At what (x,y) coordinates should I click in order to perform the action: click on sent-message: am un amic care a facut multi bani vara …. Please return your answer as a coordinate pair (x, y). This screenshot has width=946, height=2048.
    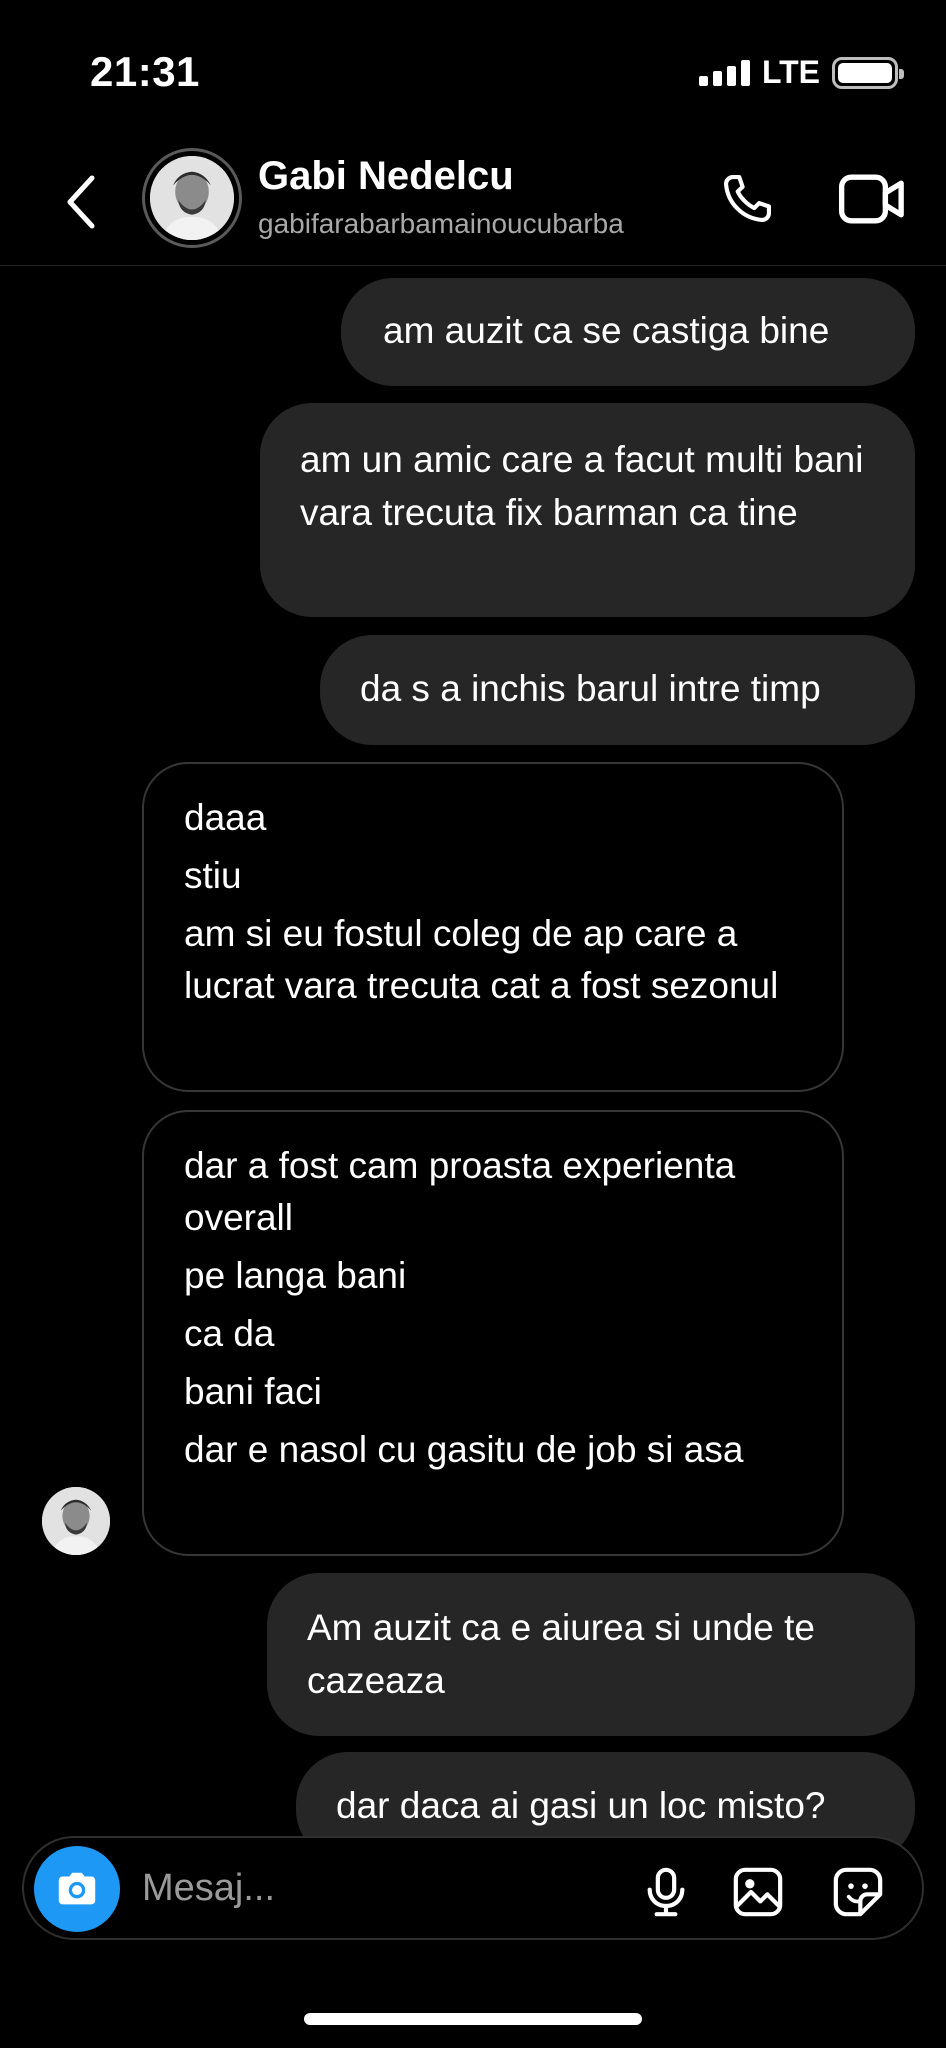
    Looking at the image, I should click on (587, 510).